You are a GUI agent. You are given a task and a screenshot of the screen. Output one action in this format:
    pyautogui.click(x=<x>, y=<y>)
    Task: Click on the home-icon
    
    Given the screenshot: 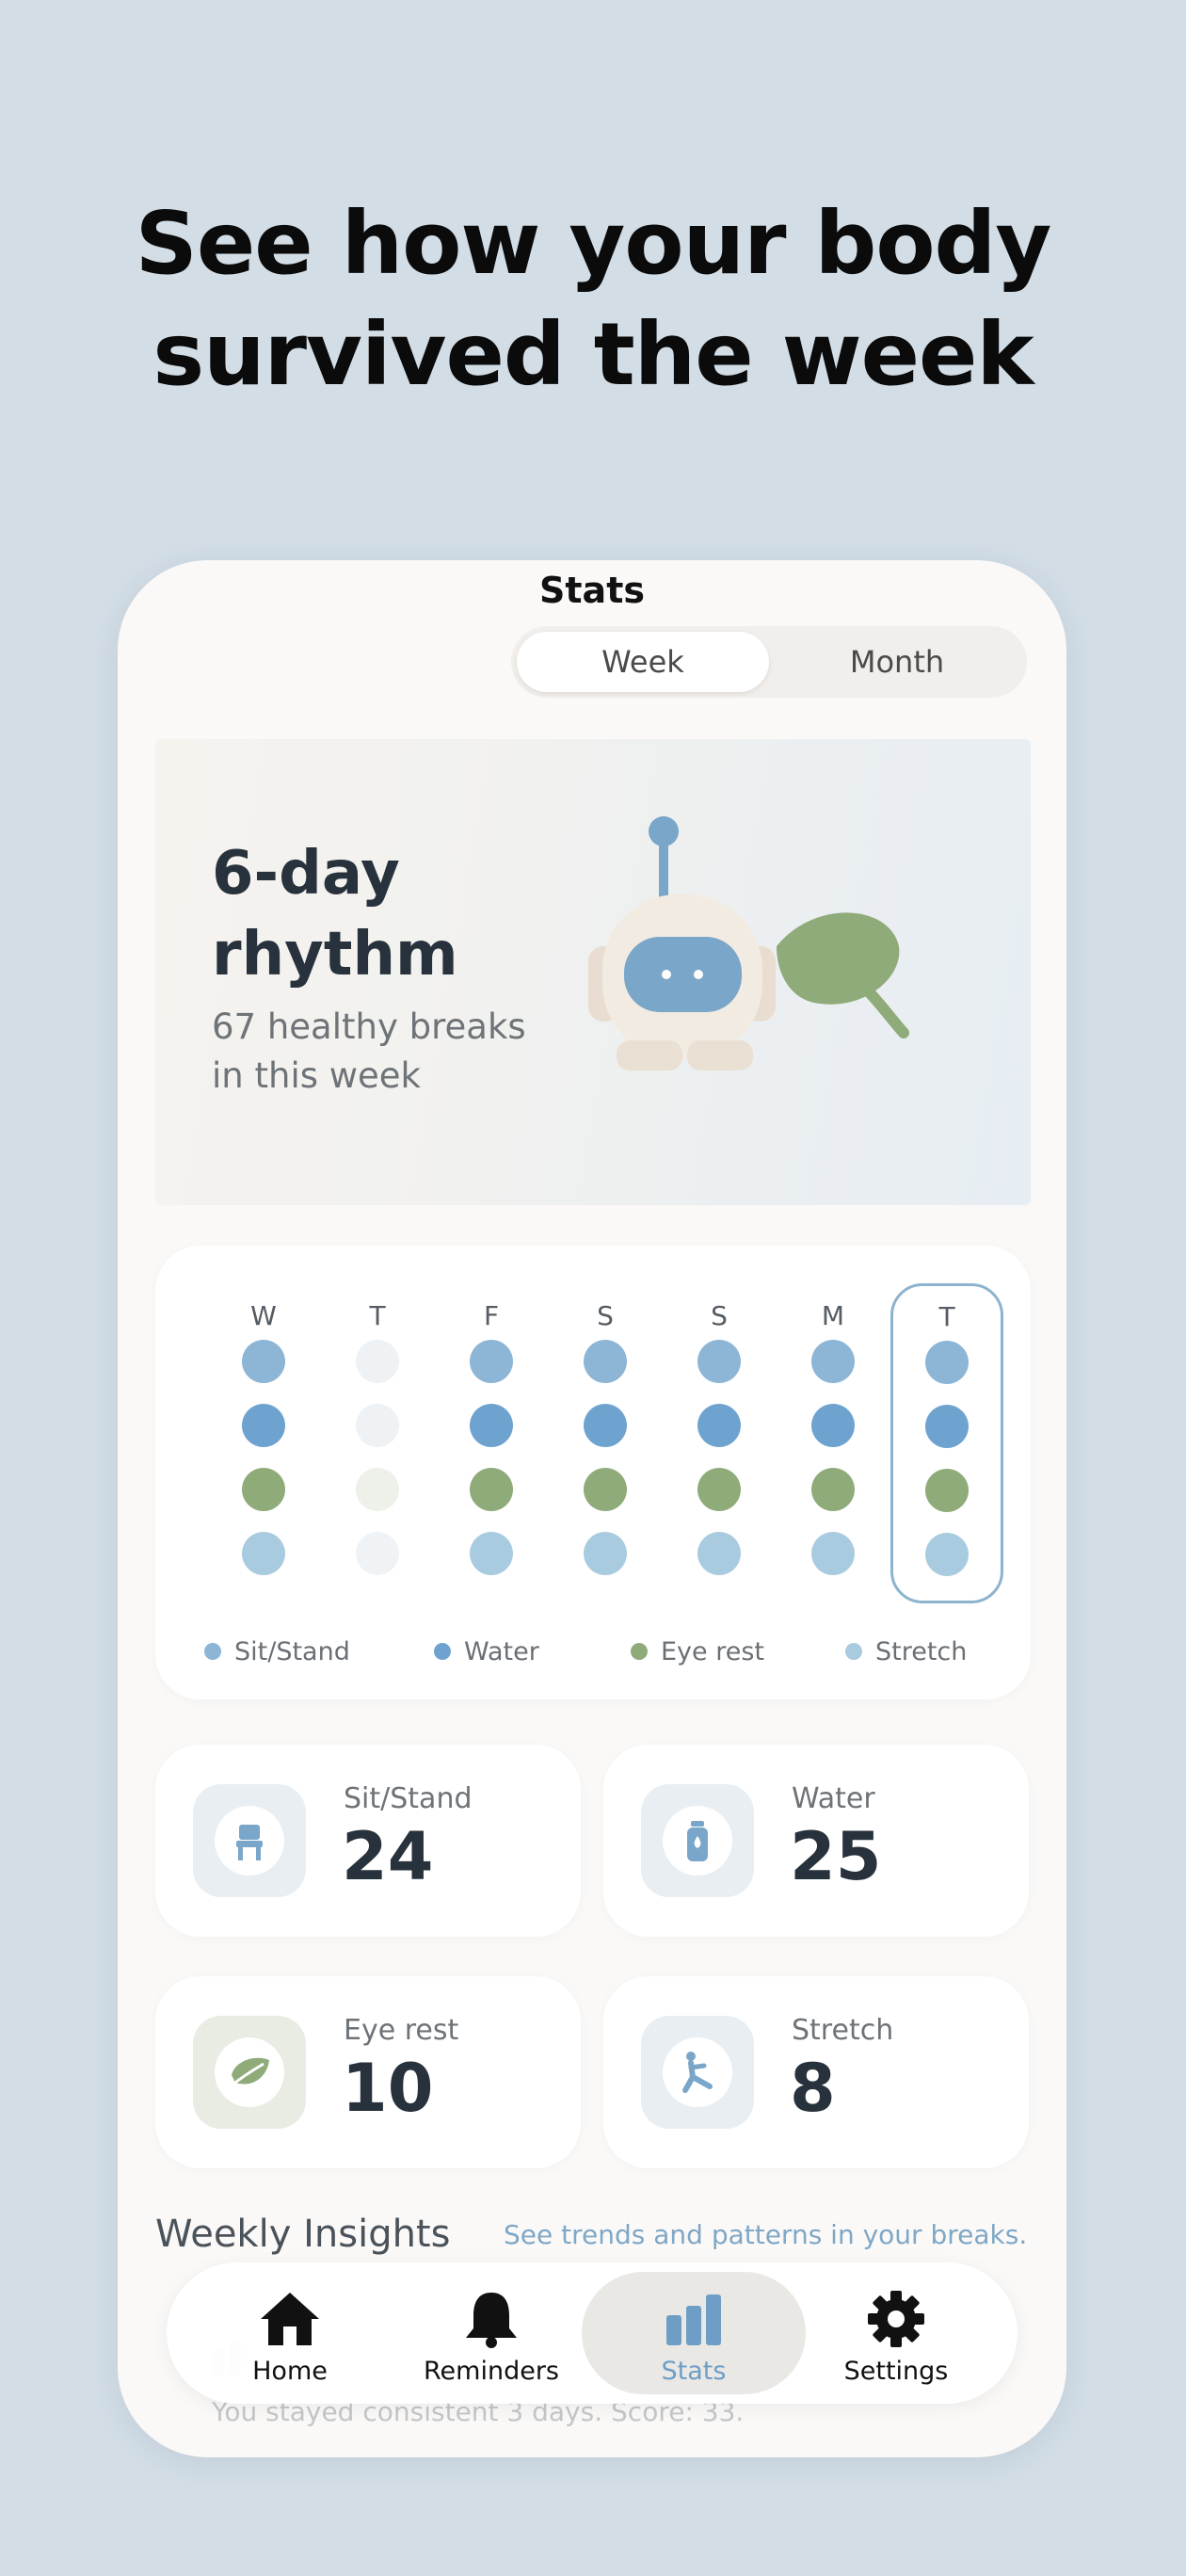 What is the action you would take?
    pyautogui.click(x=290, y=2319)
    